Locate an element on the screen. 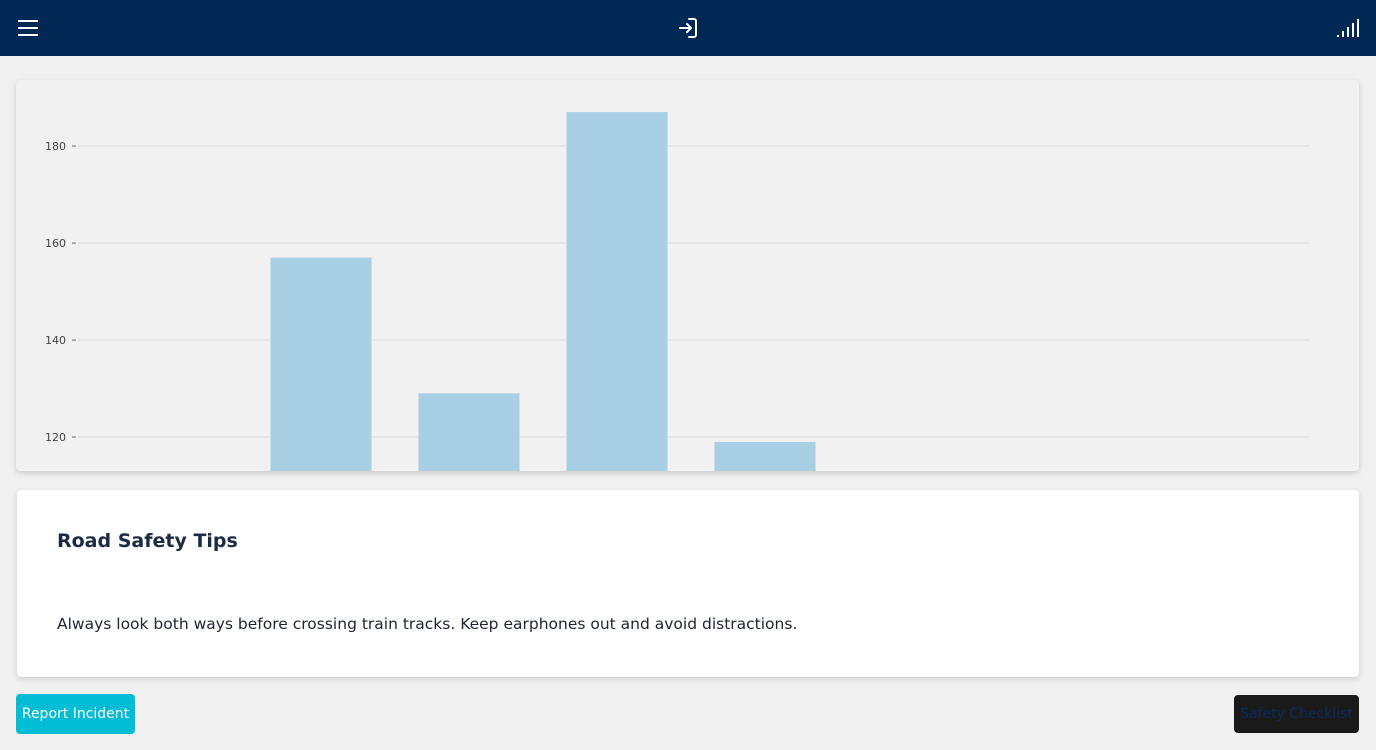 This screenshot has width=1376, height=750. menu-button is located at coordinates (28, 28).